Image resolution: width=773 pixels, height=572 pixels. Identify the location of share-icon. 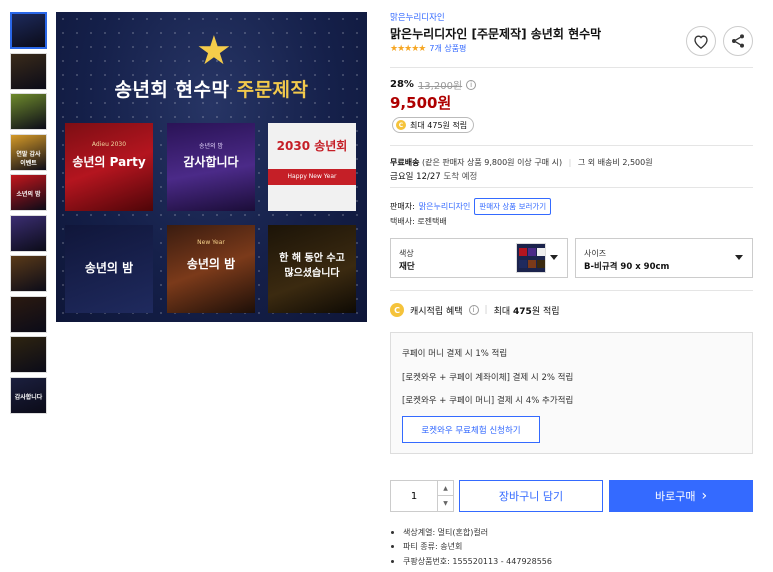
(738, 41).